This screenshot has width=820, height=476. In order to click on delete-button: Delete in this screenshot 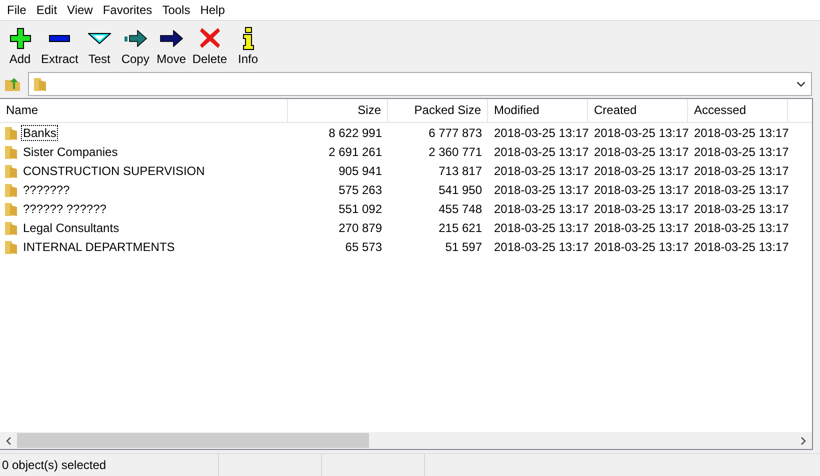, I will do `click(209, 46)`.